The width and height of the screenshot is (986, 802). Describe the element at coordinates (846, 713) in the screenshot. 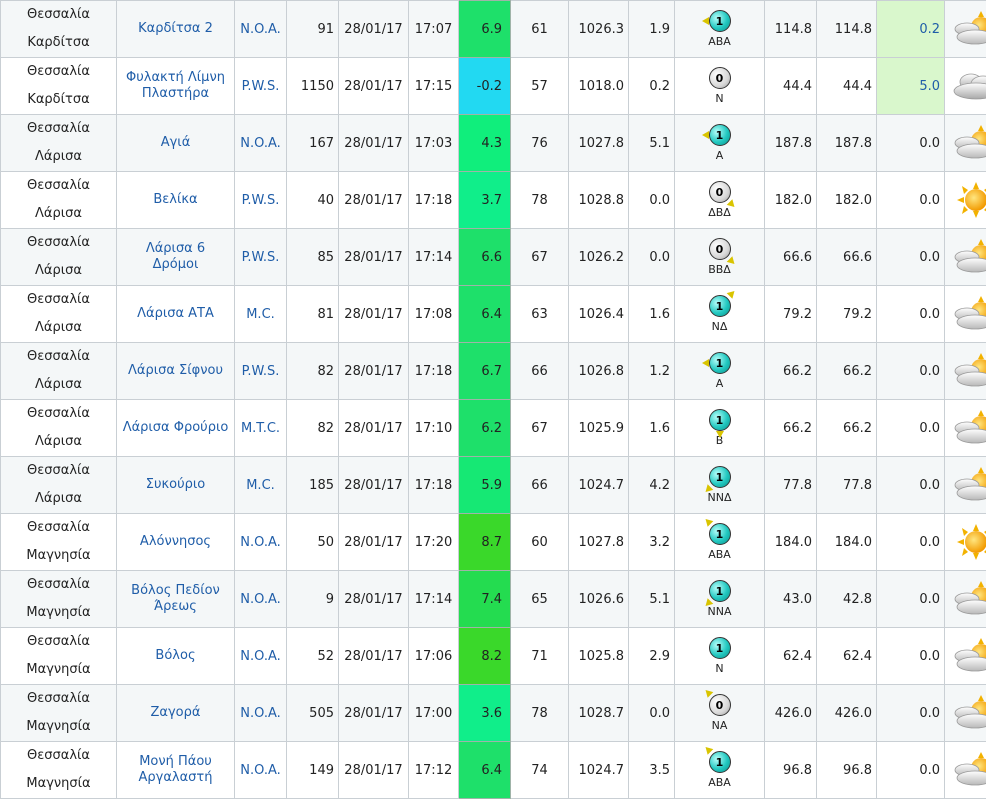

I see `max-value2-cell: 426.0` at that location.